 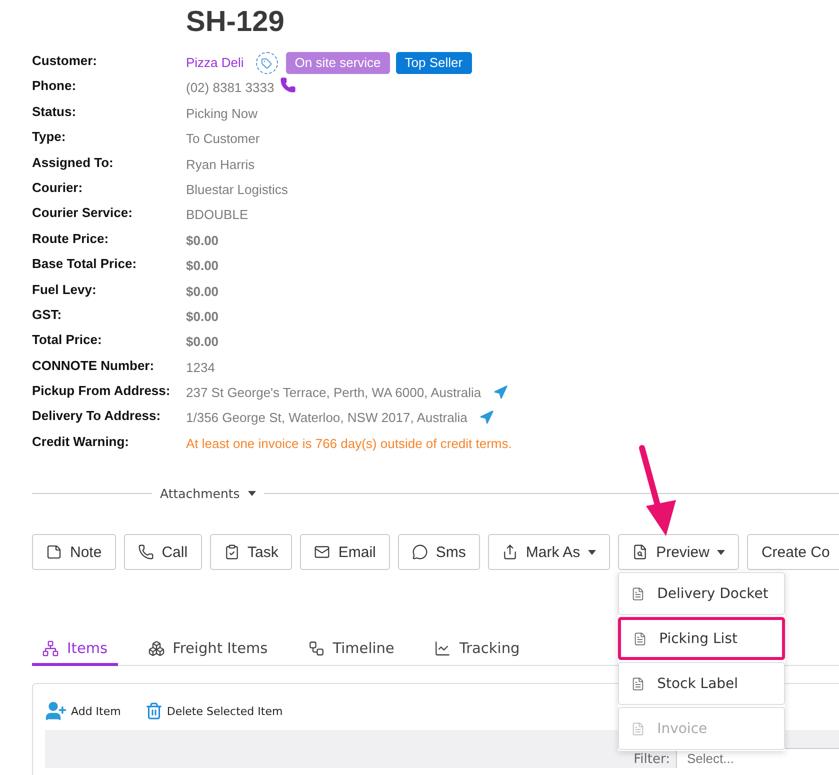 I want to click on field-value: Bluestar Logistics, so click(x=237, y=189).